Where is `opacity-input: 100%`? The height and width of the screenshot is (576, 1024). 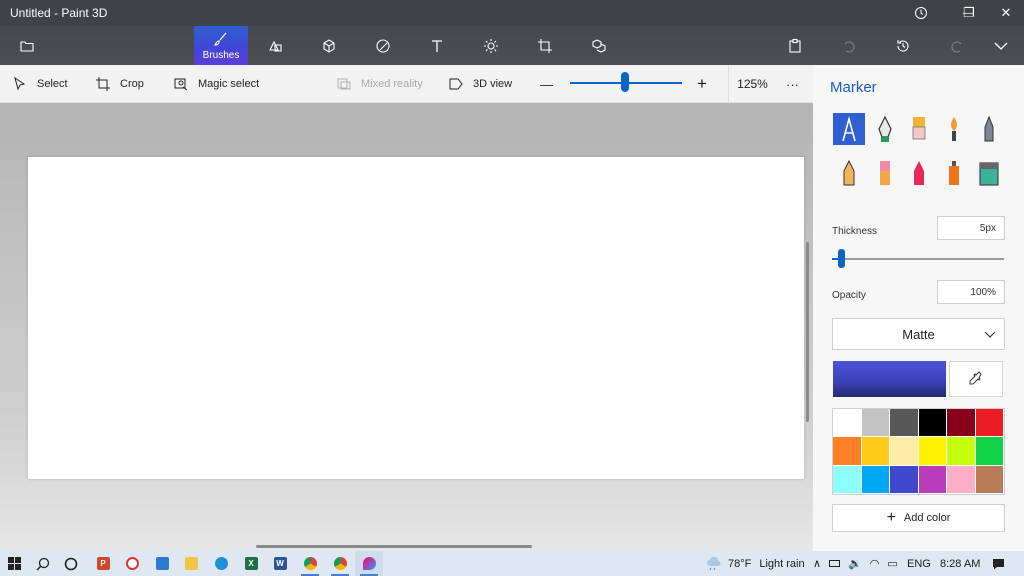 opacity-input: 100% is located at coordinates (971, 292).